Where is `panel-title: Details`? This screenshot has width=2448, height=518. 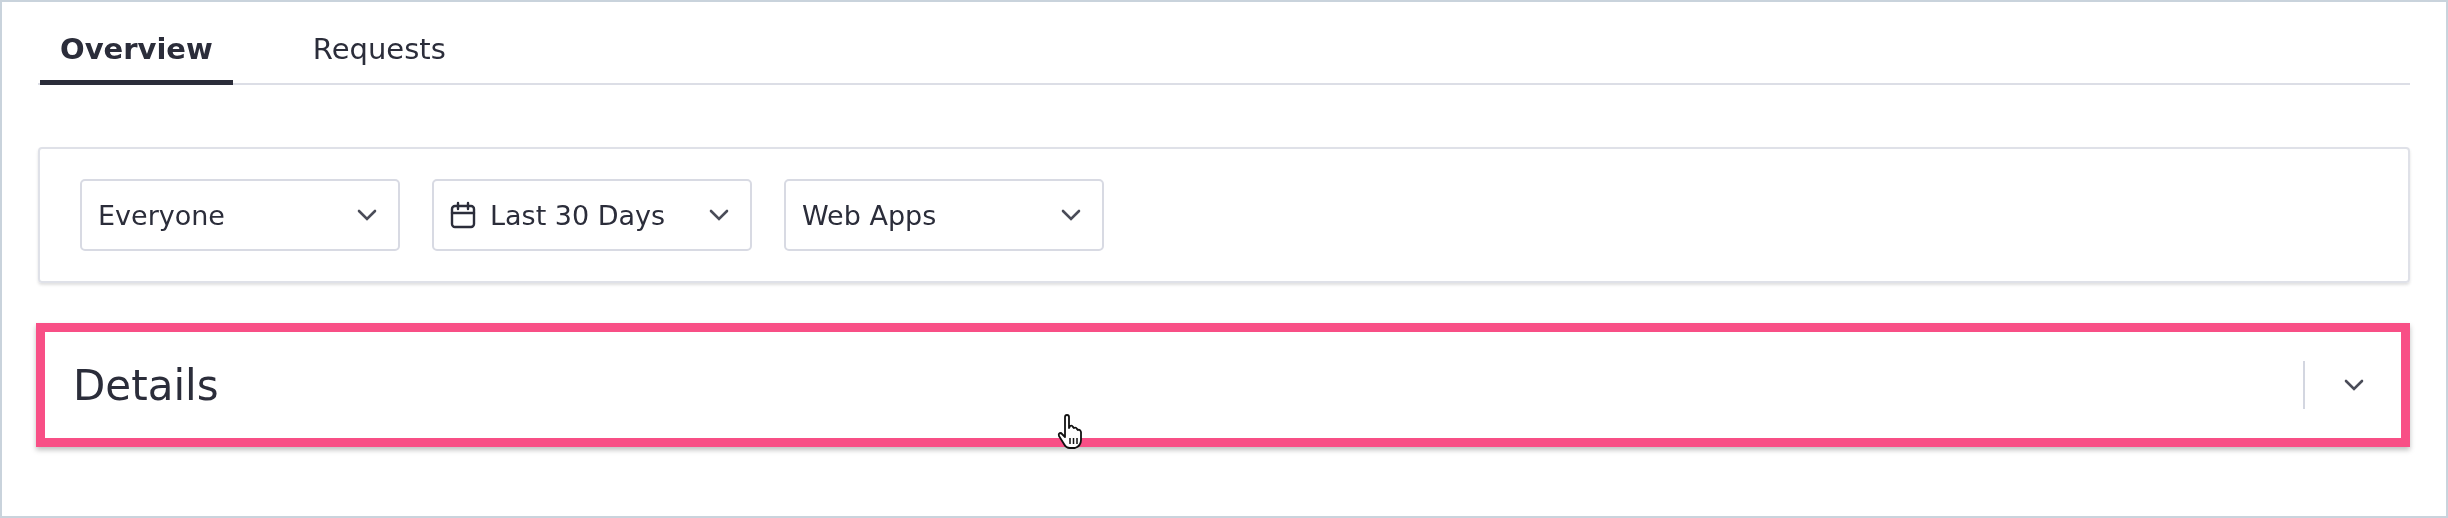
panel-title: Details is located at coordinates (146, 385).